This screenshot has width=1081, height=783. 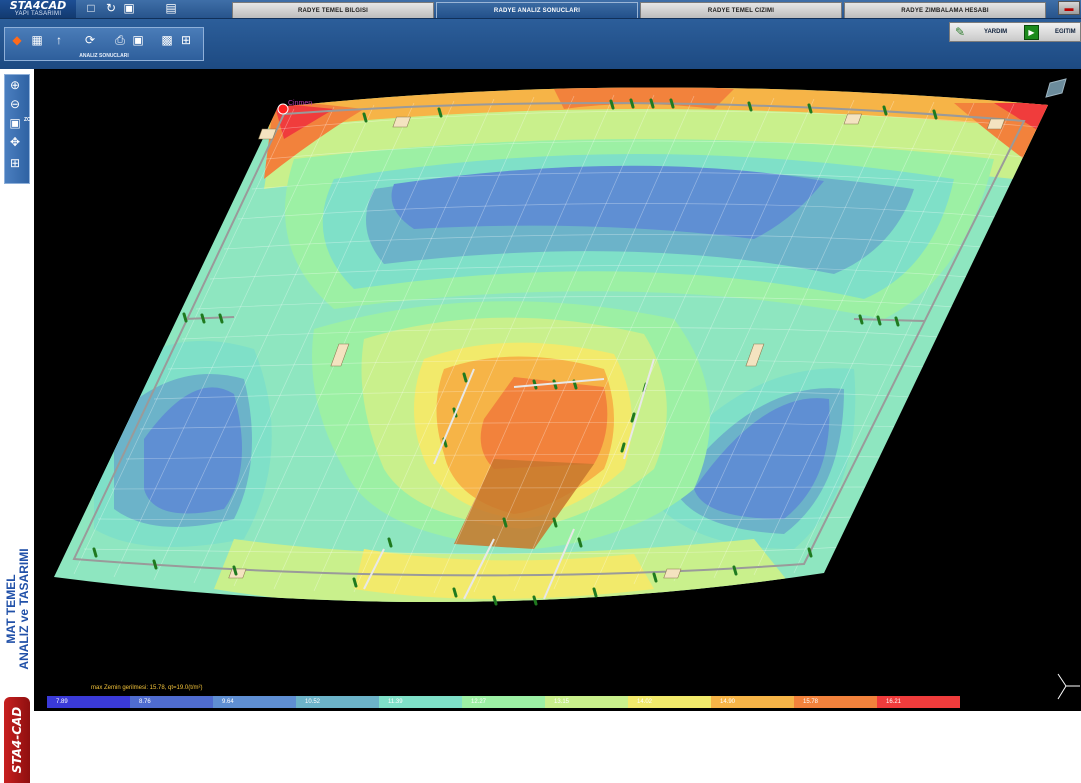 What do you see at coordinates (15, 142) in the screenshot?
I see `pan-icon: ✥` at bounding box center [15, 142].